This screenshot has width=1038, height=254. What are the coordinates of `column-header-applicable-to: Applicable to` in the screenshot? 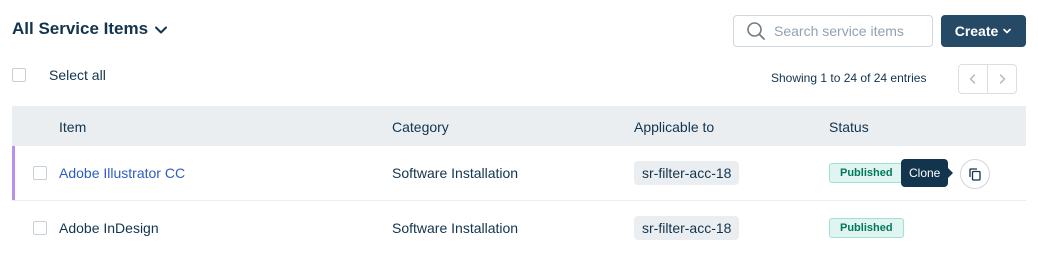 It's located at (674, 127).